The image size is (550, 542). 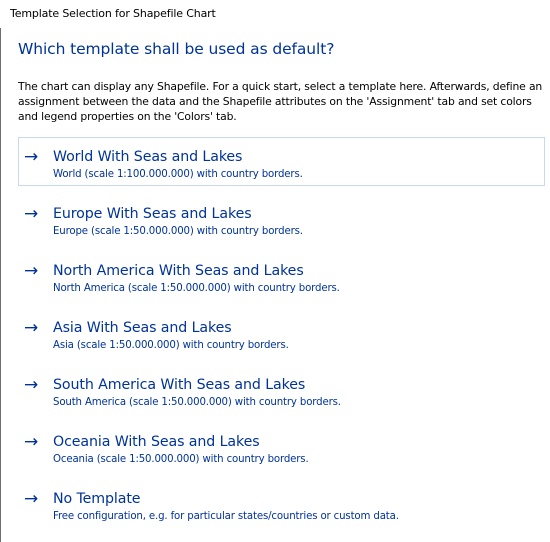 I want to click on window-left-edge, so click(x=0, y=271).